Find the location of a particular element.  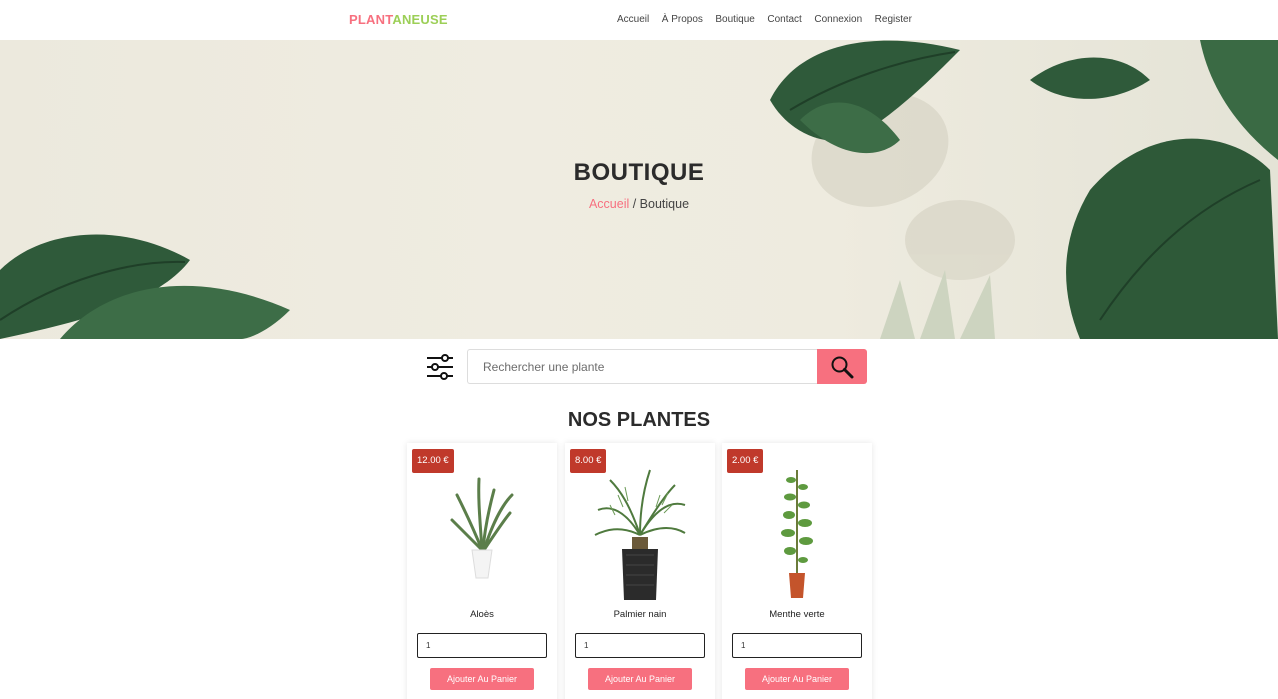

brand-part-1: PLANT is located at coordinates (371, 19).